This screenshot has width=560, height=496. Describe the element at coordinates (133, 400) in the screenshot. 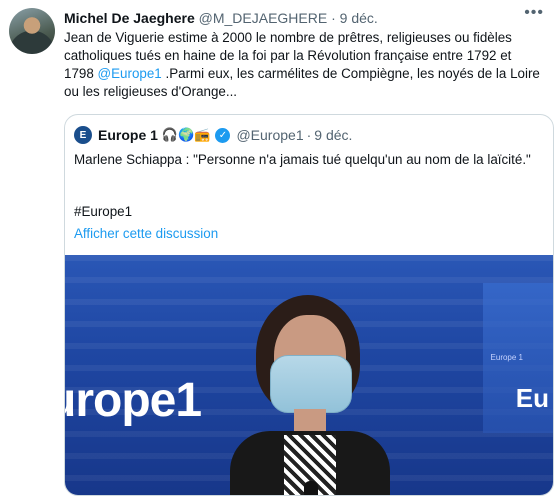

I see `studio-logo-text: urope1` at that location.